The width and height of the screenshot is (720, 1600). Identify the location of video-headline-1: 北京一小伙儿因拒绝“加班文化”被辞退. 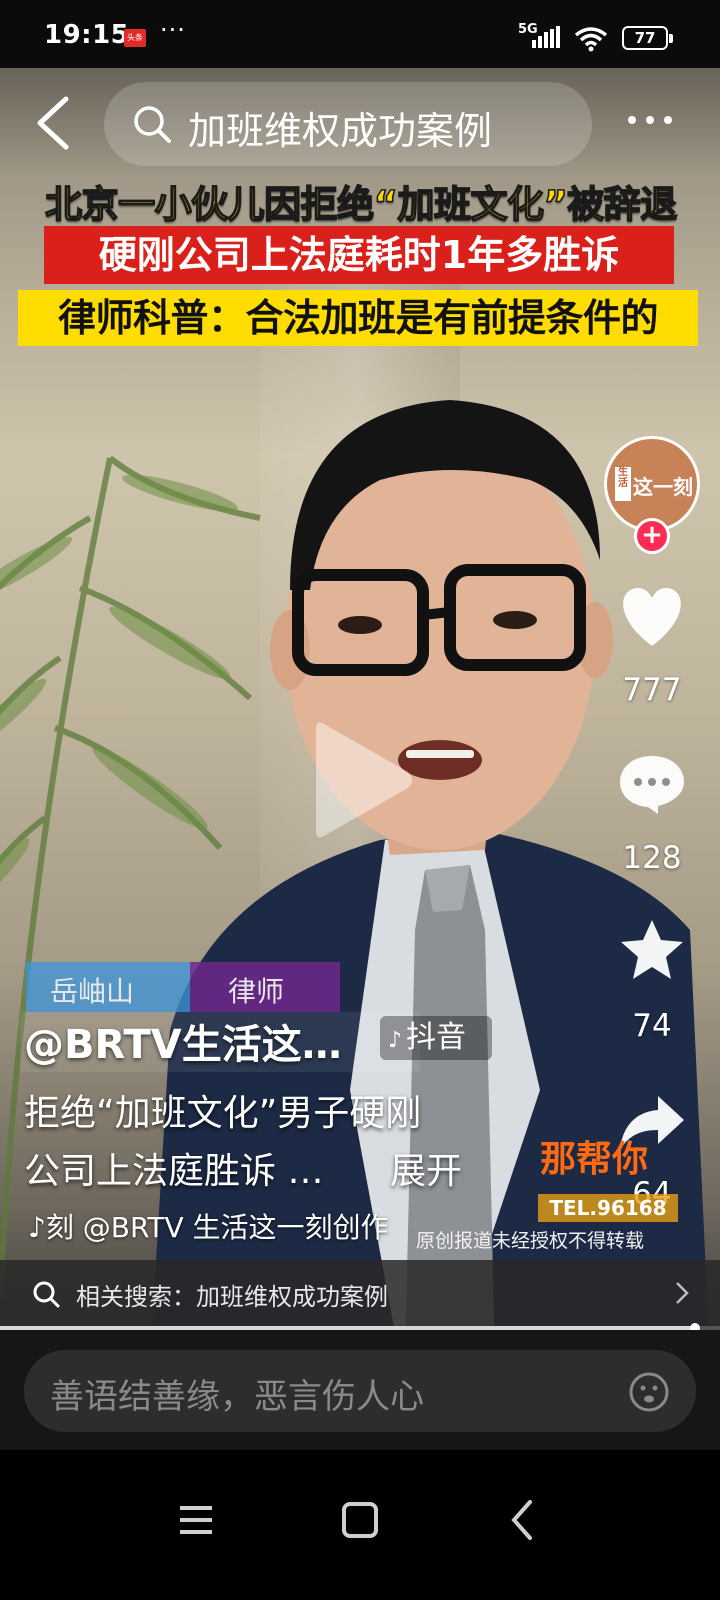
(361, 204).